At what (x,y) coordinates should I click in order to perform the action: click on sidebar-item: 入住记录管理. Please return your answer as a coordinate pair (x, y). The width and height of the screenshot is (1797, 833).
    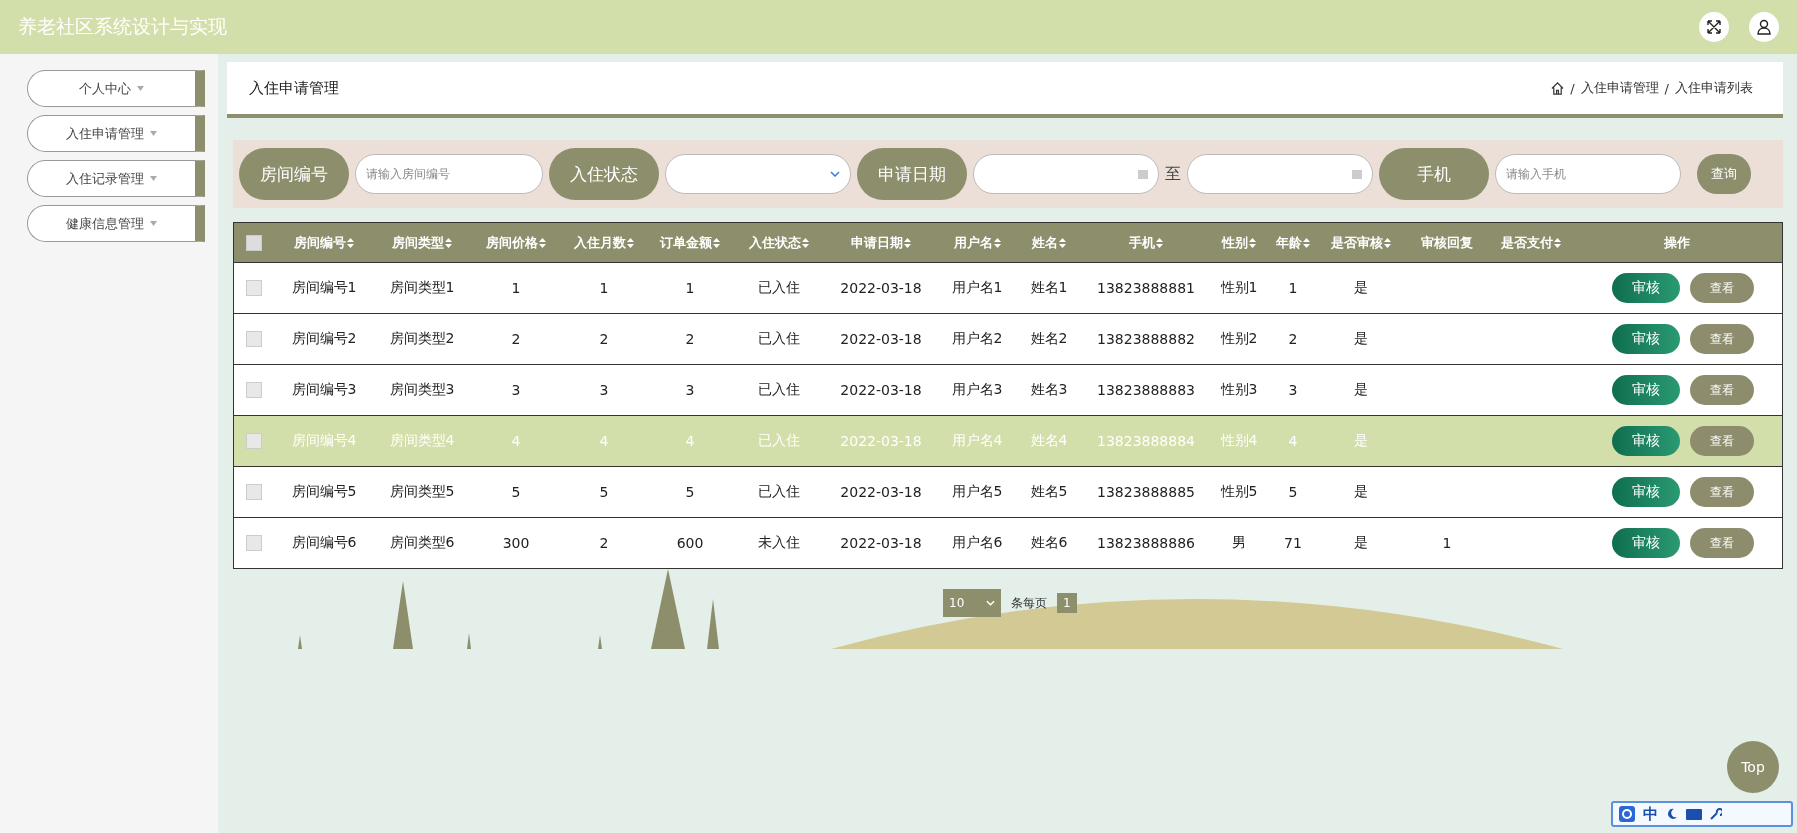
    Looking at the image, I should click on (116, 178).